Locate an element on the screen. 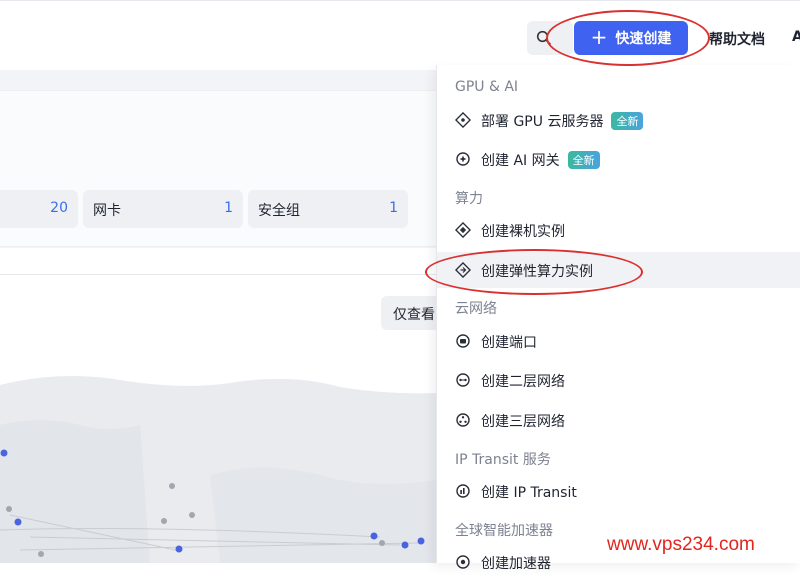 This screenshot has height=580, width=800. menu-item-create-l3-network: 创建三层网络 is located at coordinates (618, 420).